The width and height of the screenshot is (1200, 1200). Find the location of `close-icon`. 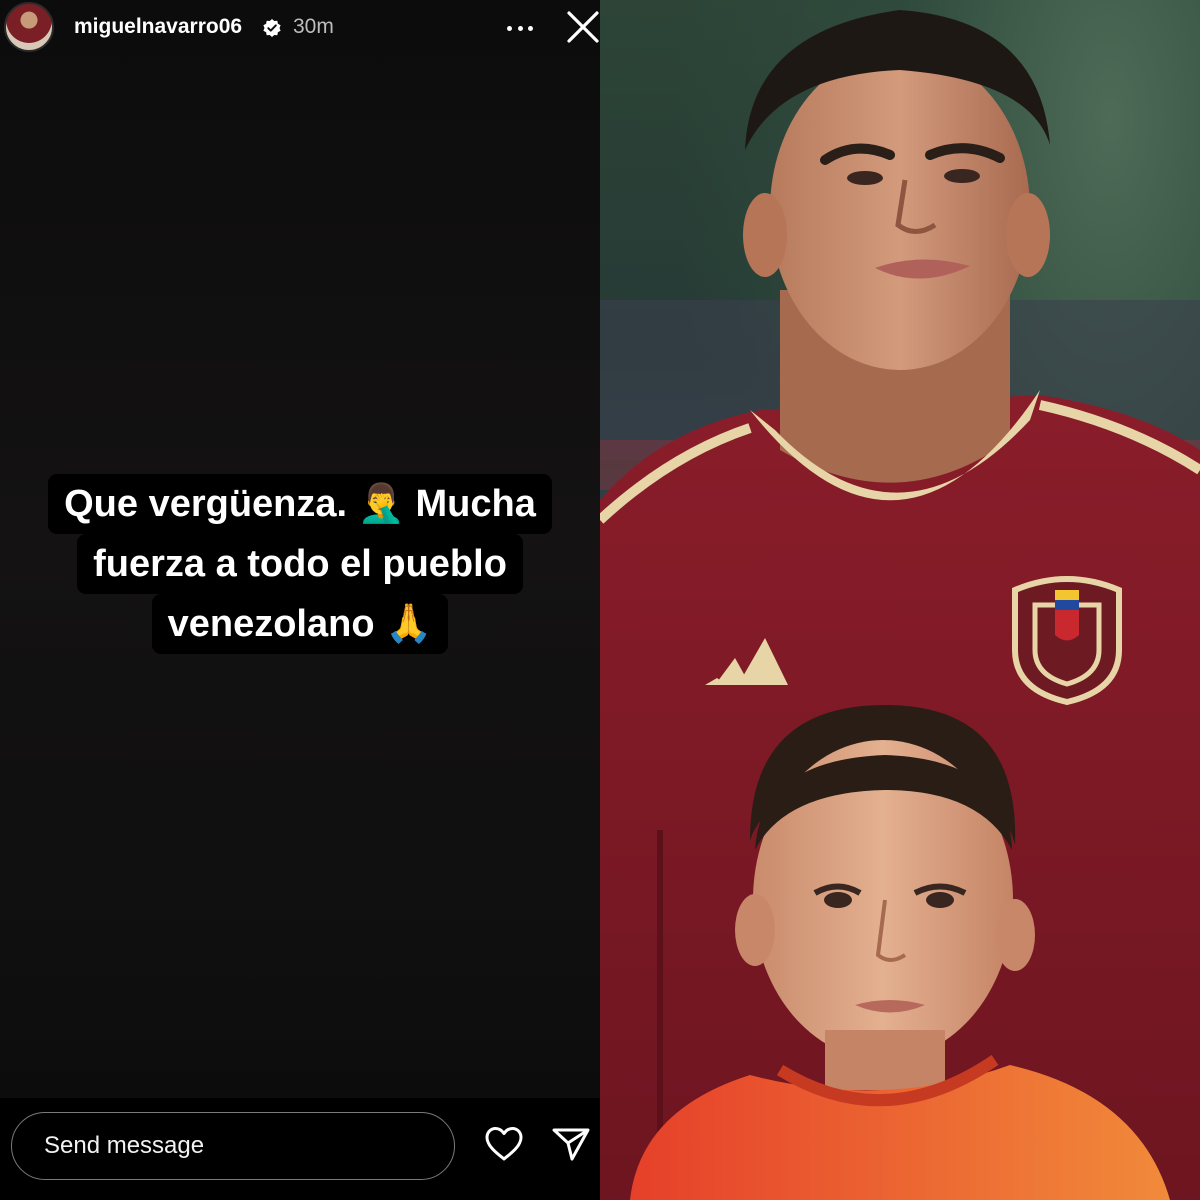

close-icon is located at coordinates (583, 27).